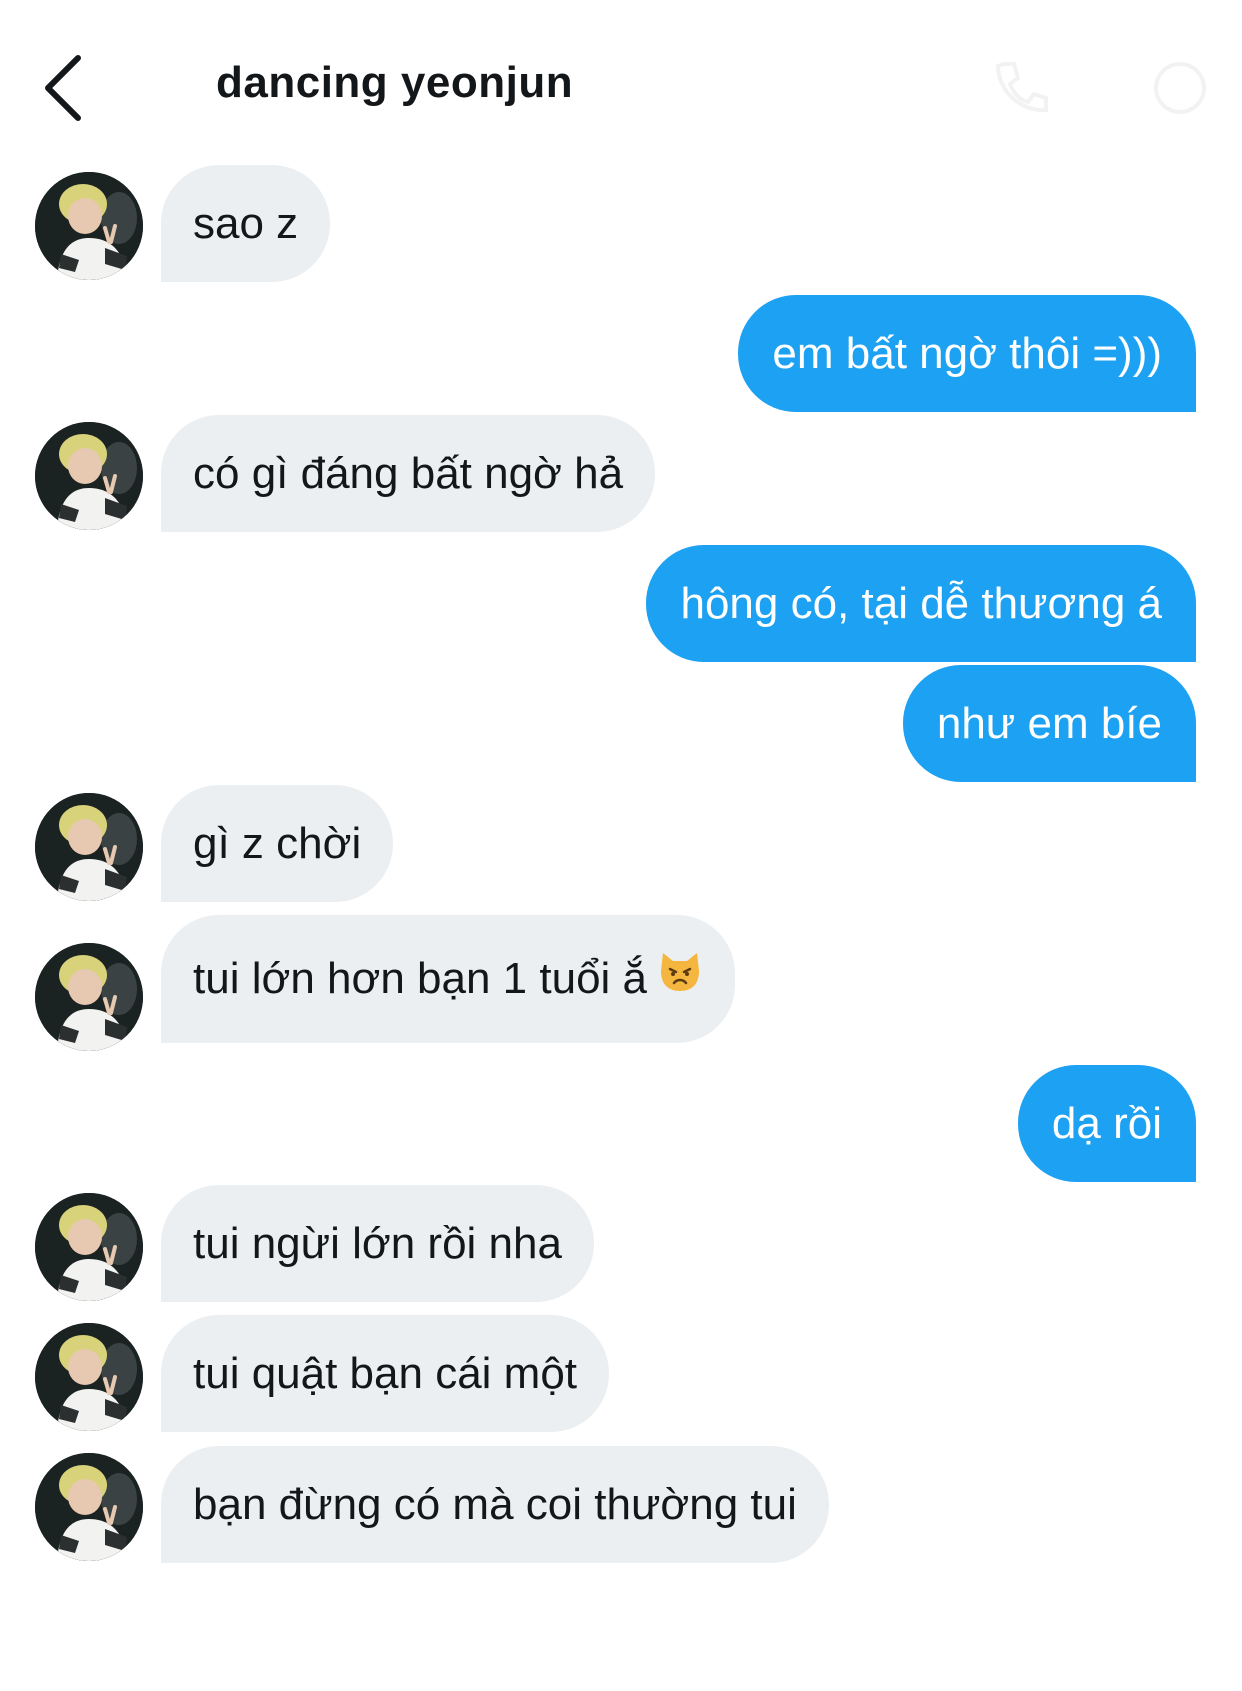  I want to click on outgoing-message: dạ rồi, so click(1106, 1123).